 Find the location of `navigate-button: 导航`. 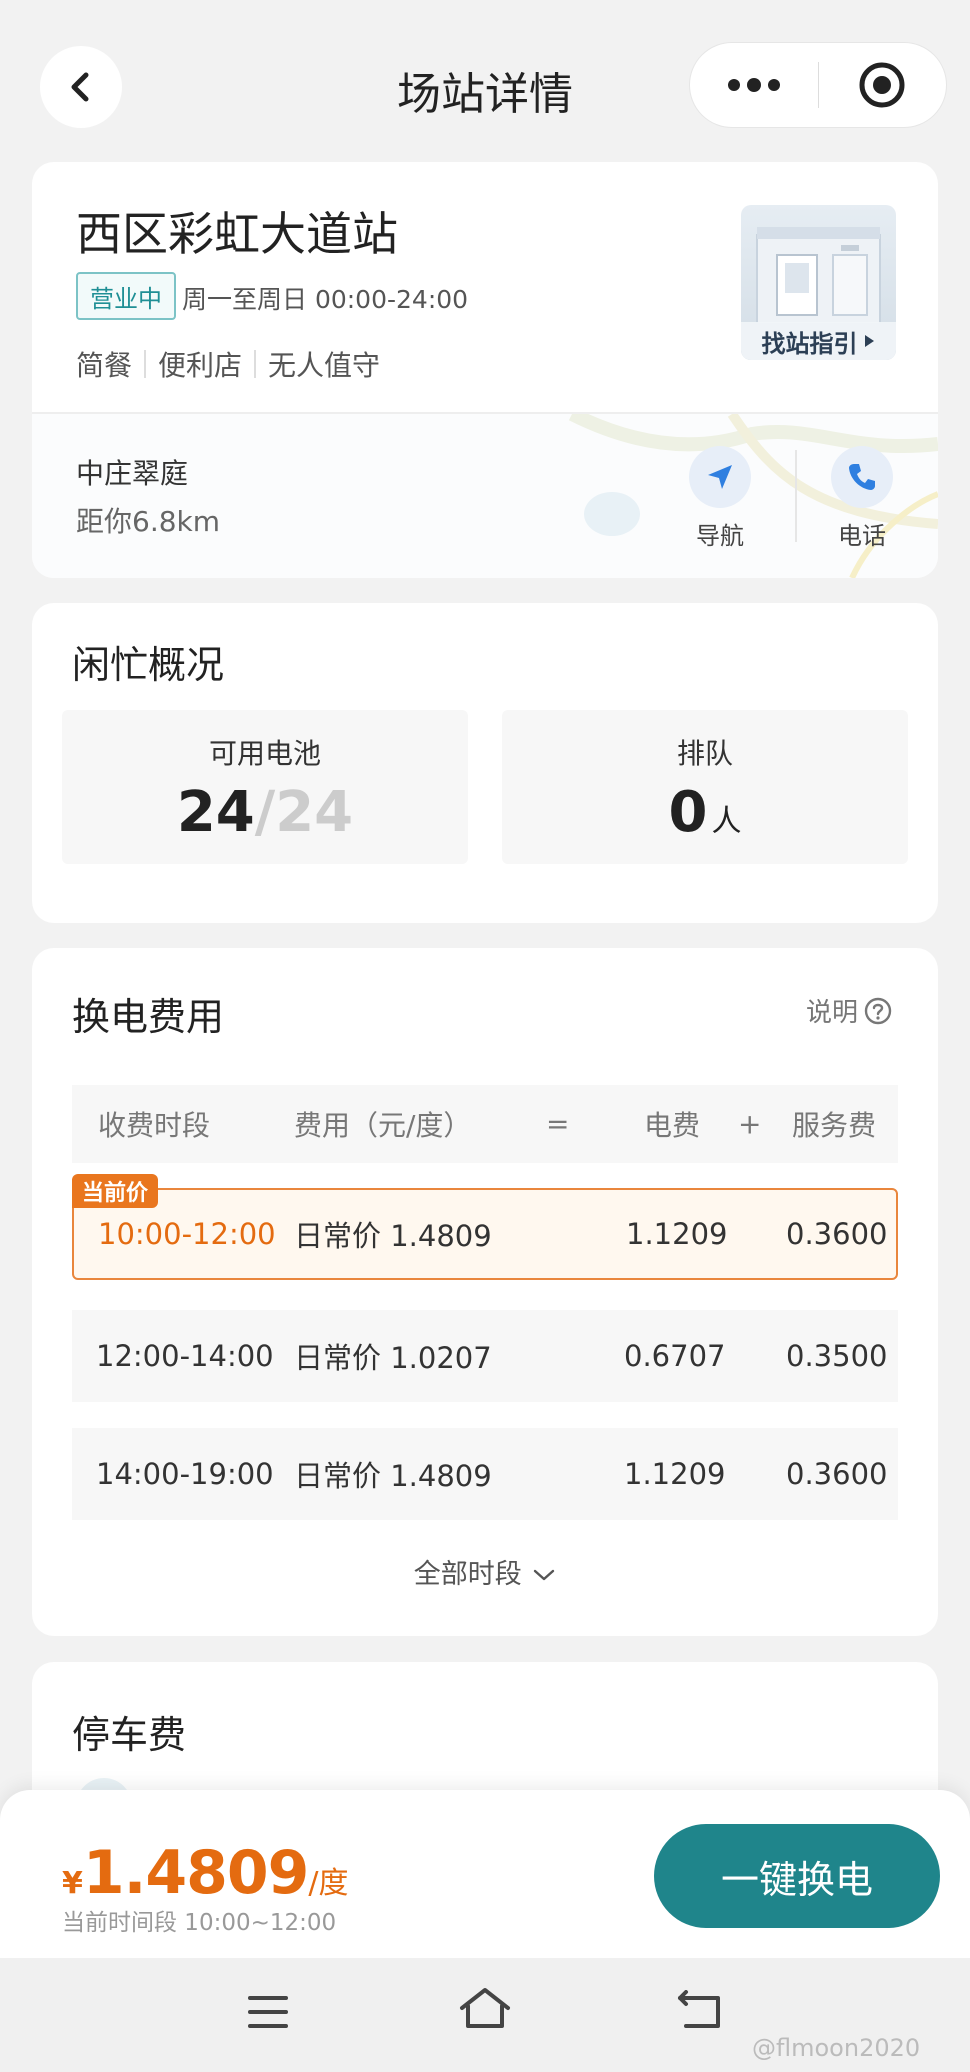

navigate-button: 导航 is located at coordinates (720, 498).